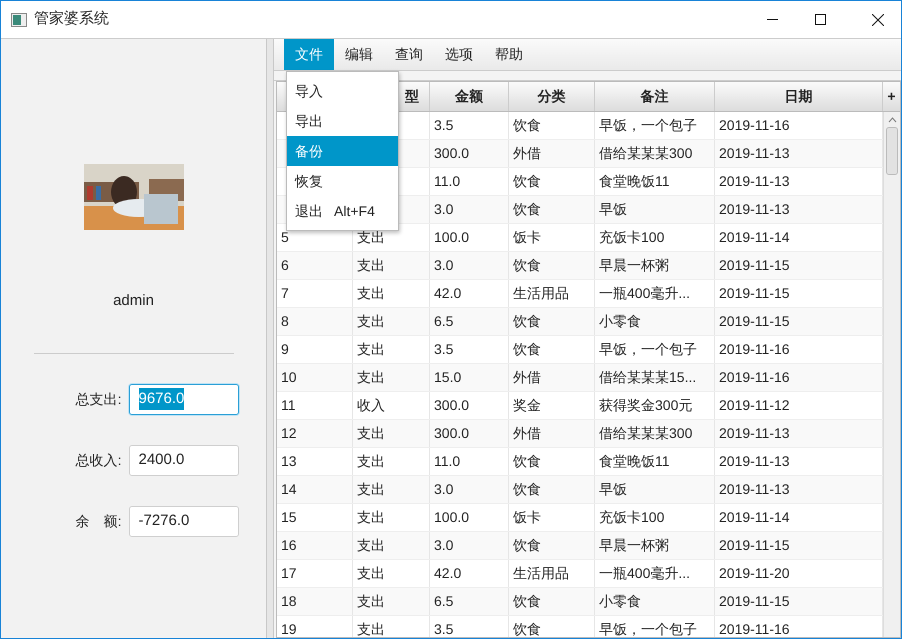  I want to click on table-cell-text: 13, so click(289, 461).